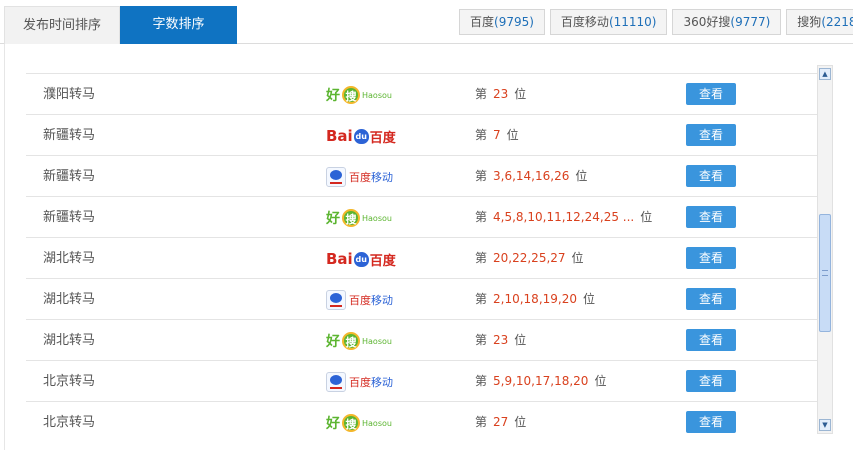 This screenshot has width=853, height=450. I want to click on rank-info: 第 5,9,10,17,18,20 位, so click(540, 381).